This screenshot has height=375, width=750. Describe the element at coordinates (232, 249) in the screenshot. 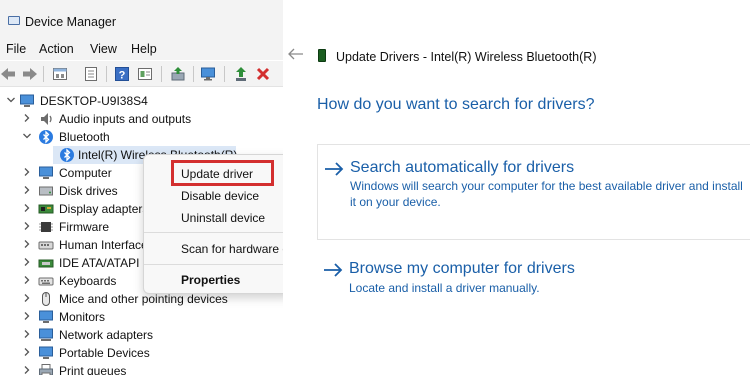

I see `menu-scan-hardware: Scan for hardware changes` at that location.